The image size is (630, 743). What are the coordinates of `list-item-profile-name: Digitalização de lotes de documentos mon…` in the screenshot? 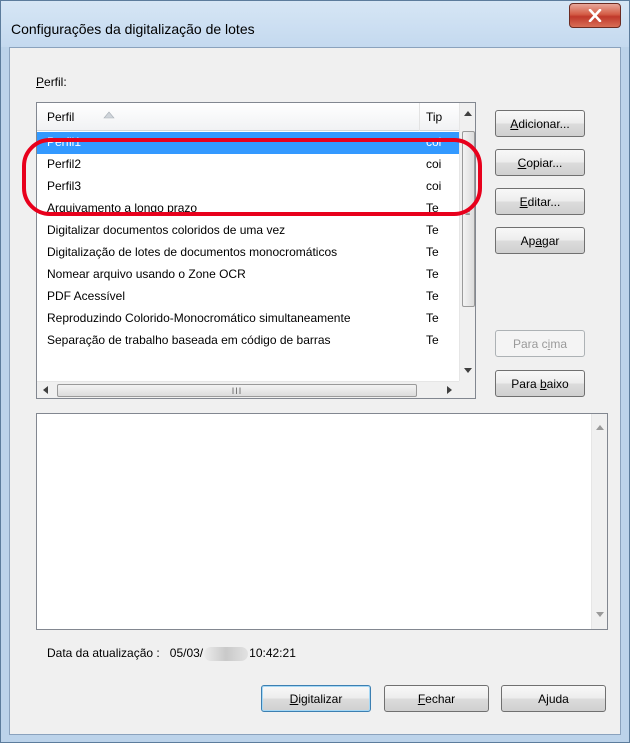 It's located at (192, 252).